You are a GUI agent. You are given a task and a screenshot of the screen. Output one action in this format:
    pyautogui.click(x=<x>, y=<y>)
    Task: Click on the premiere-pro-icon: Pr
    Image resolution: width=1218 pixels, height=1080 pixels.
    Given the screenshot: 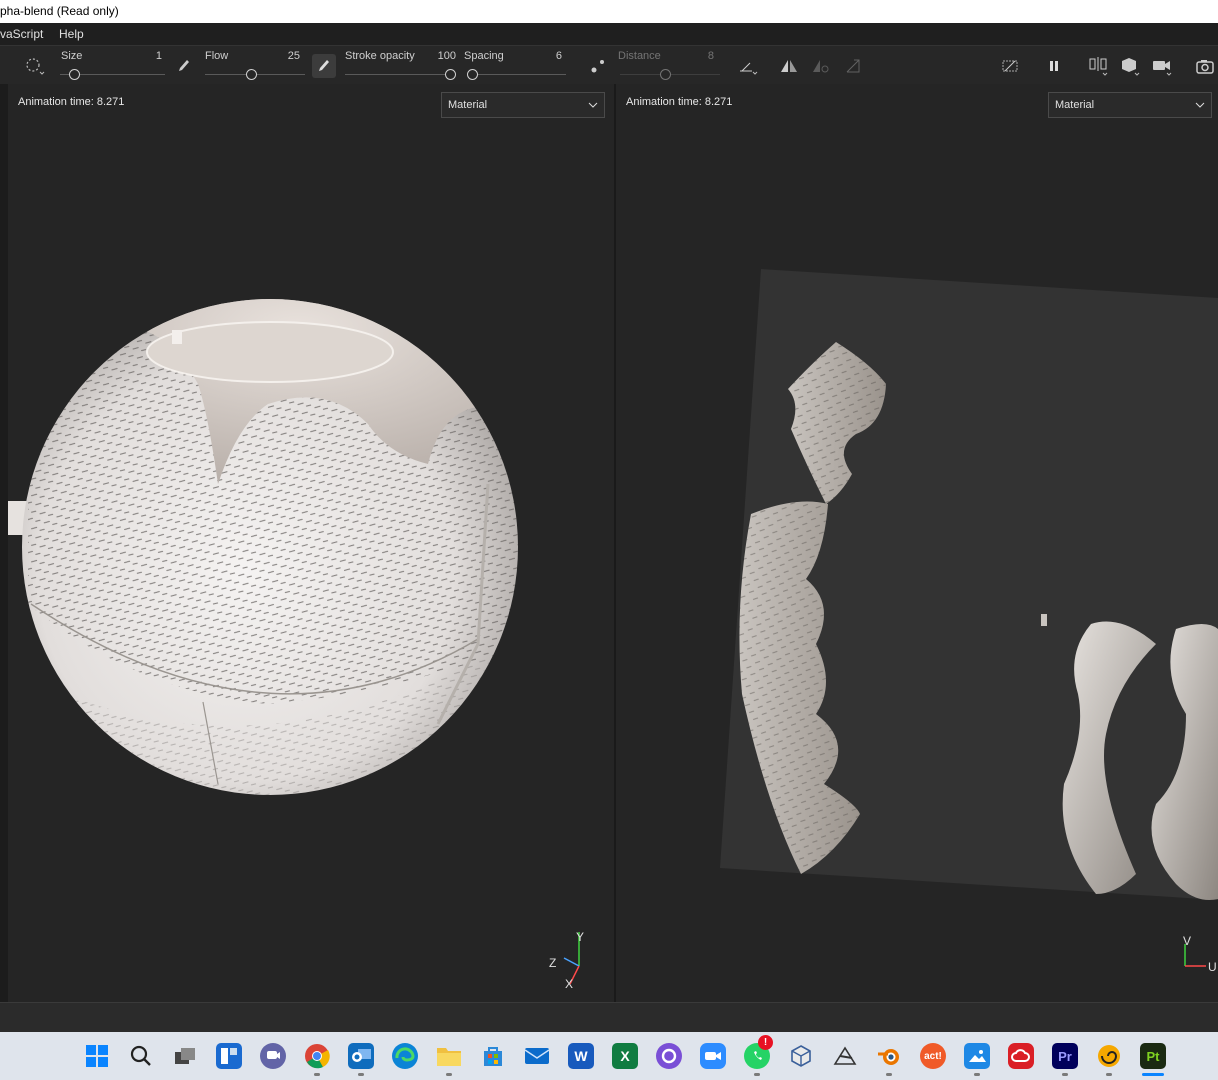 What is the action you would take?
    pyautogui.click(x=1065, y=1056)
    